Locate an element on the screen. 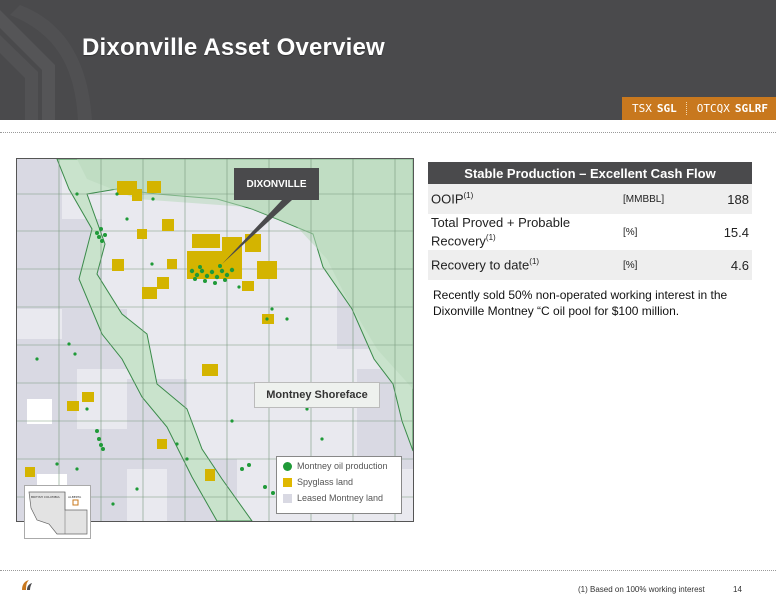 The width and height of the screenshot is (776, 600). ticker-symbol-1: SGL is located at coordinates (666, 108).